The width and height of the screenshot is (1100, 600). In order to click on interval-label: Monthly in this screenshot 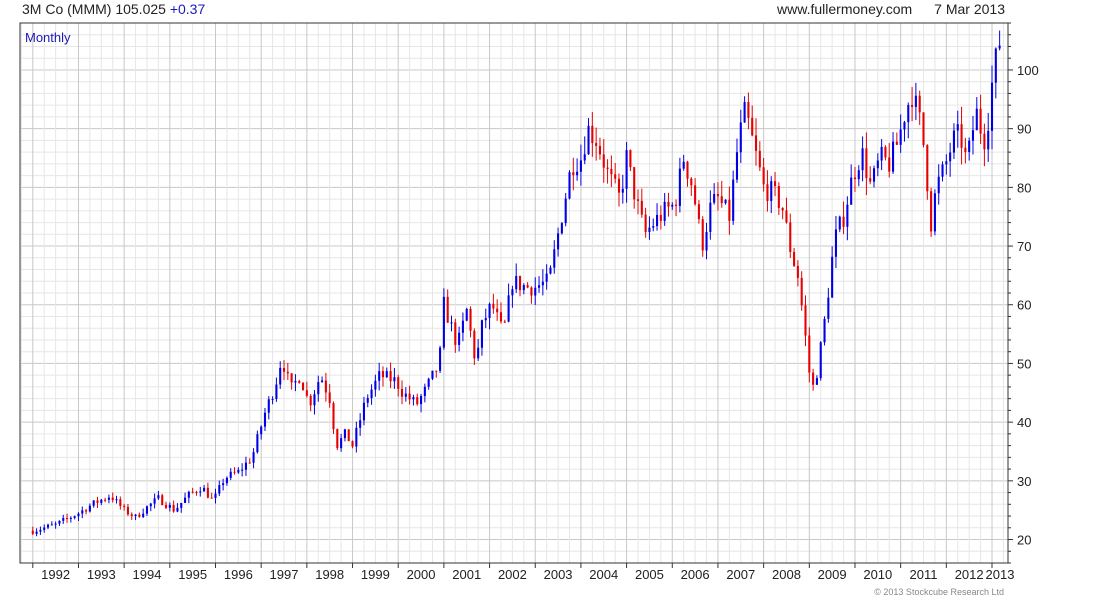, I will do `click(48, 37)`.